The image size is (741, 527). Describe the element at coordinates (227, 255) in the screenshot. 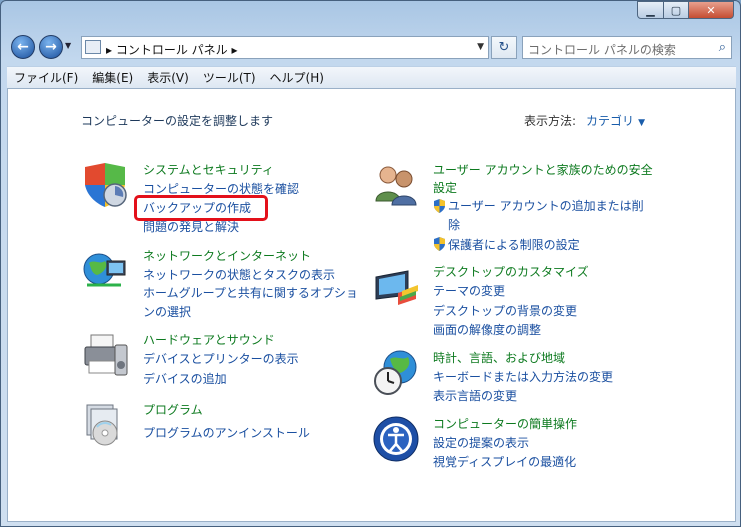

I see `category-title: ネットワークとインターネット` at that location.